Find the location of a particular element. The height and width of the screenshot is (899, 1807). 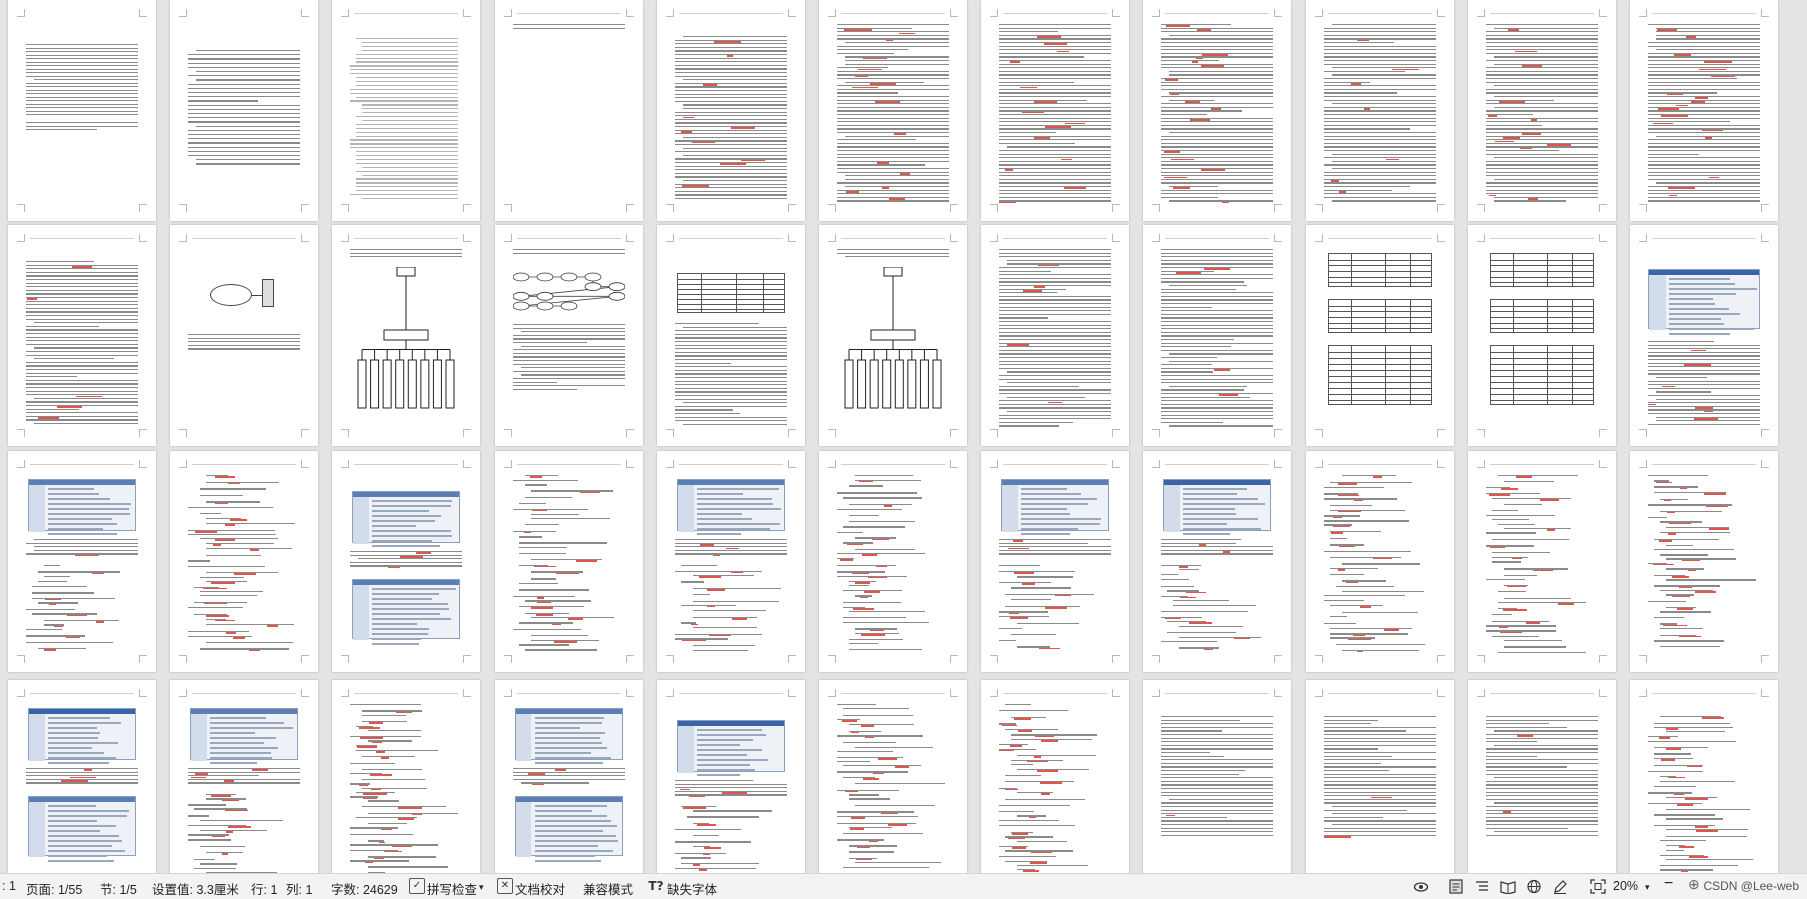

chevron-down-icon: ▾ is located at coordinates (481, 887).